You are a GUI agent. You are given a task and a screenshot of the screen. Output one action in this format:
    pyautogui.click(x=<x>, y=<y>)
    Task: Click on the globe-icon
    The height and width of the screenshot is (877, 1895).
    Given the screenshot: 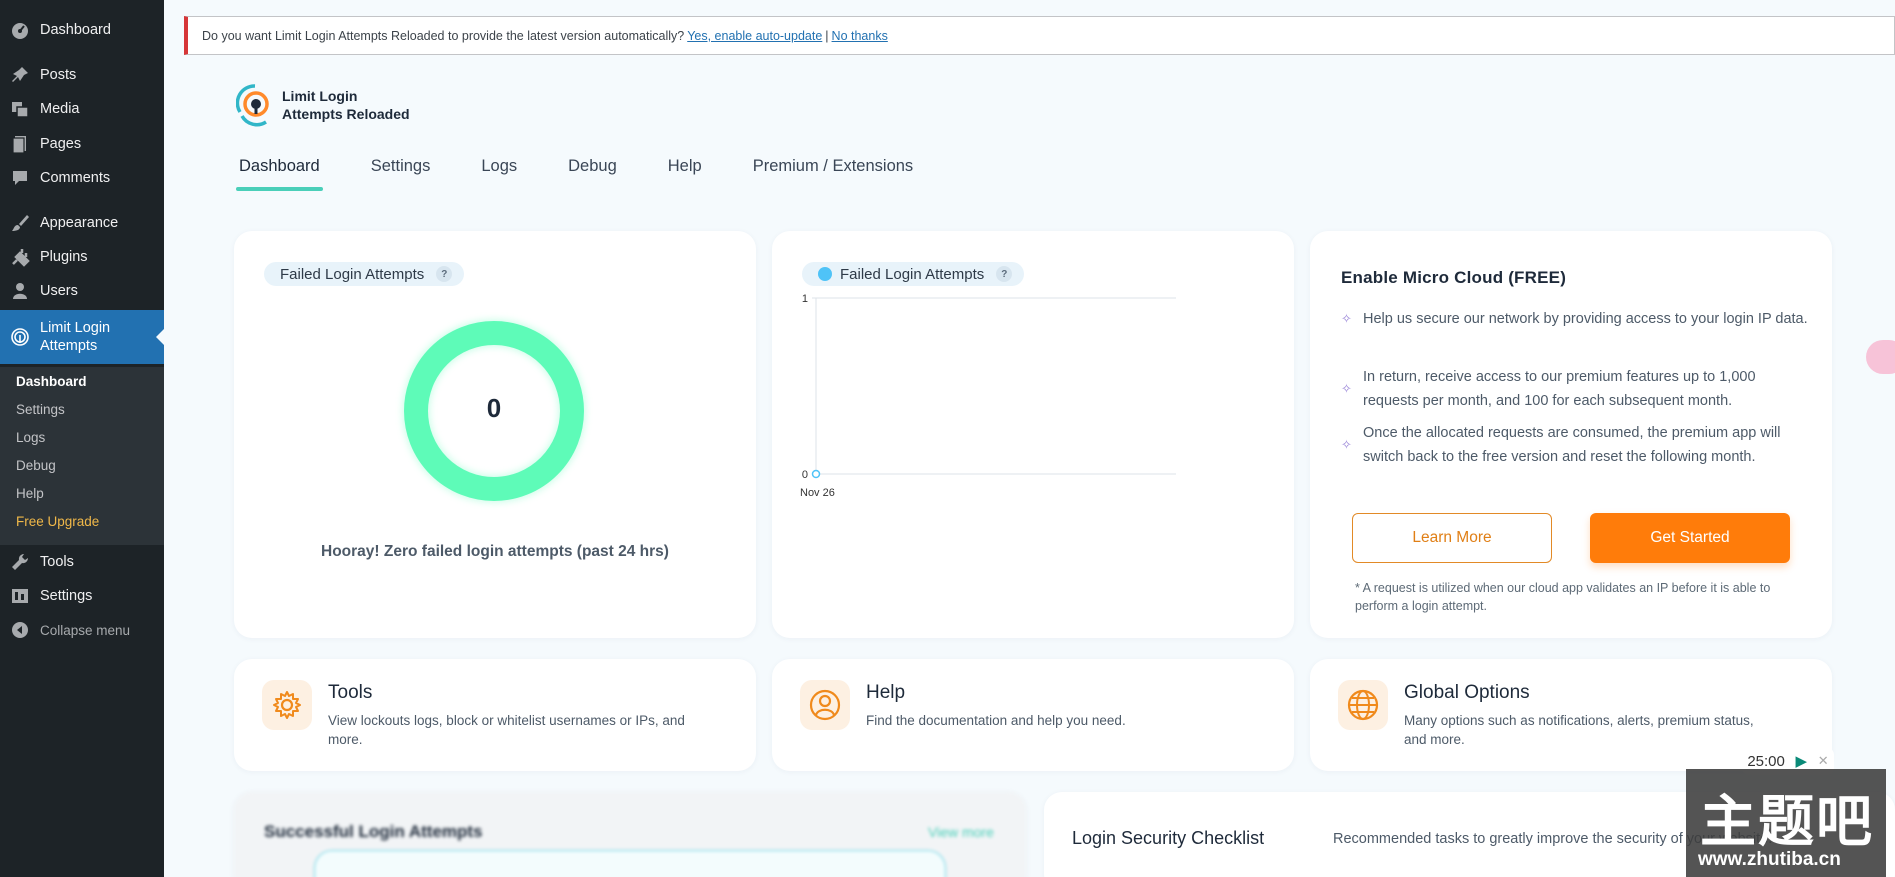 What is the action you would take?
    pyautogui.click(x=1363, y=705)
    